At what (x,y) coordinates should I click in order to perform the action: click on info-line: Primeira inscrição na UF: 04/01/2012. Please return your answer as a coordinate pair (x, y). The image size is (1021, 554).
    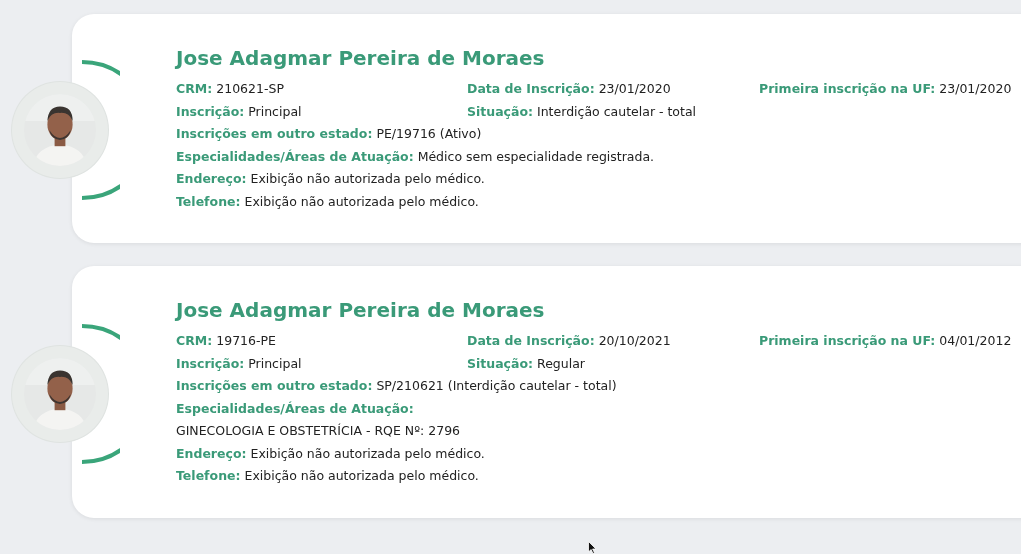
    Looking at the image, I should click on (885, 341).